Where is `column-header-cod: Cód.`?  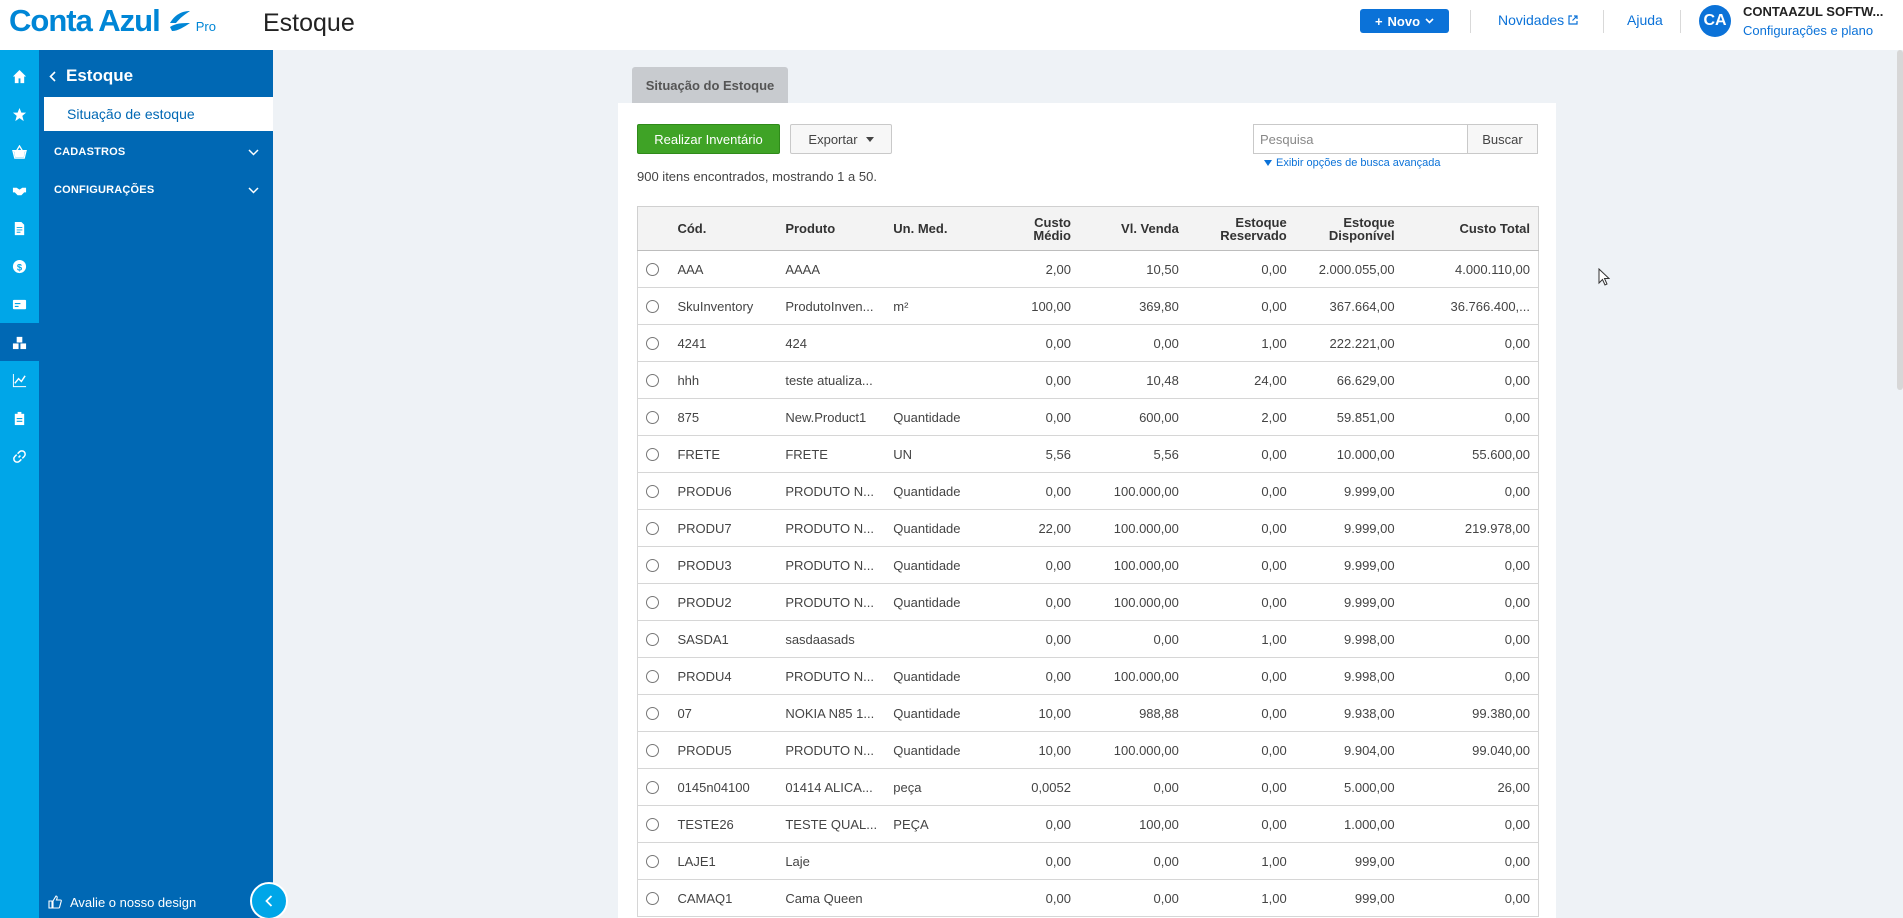
column-header-cod: Cód. is located at coordinates (725, 228).